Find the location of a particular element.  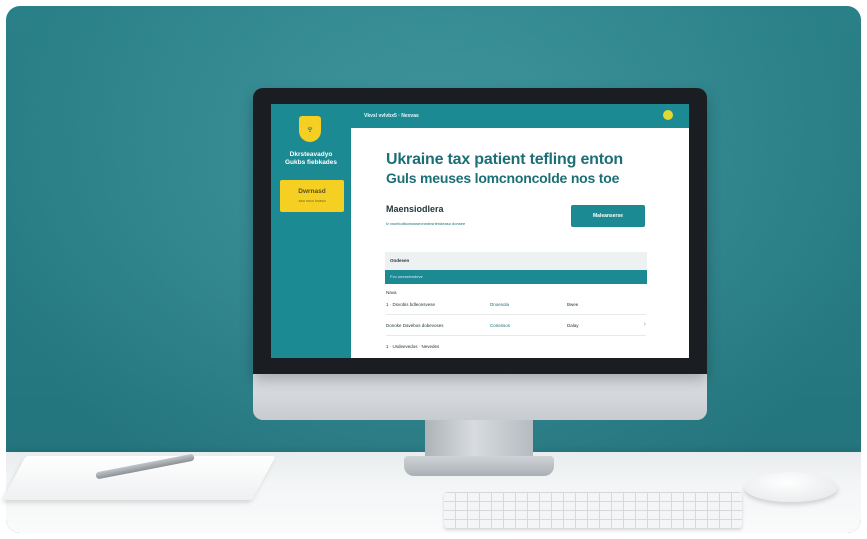

sidebar-action-sublabel: ssa nscs twasa is located at coordinates (312, 200).